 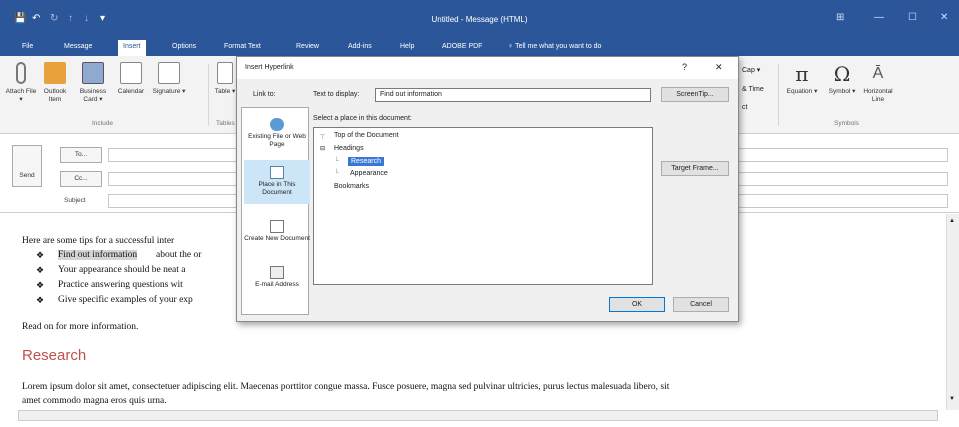 I want to click on tab-options: Options, so click(x=184, y=46).